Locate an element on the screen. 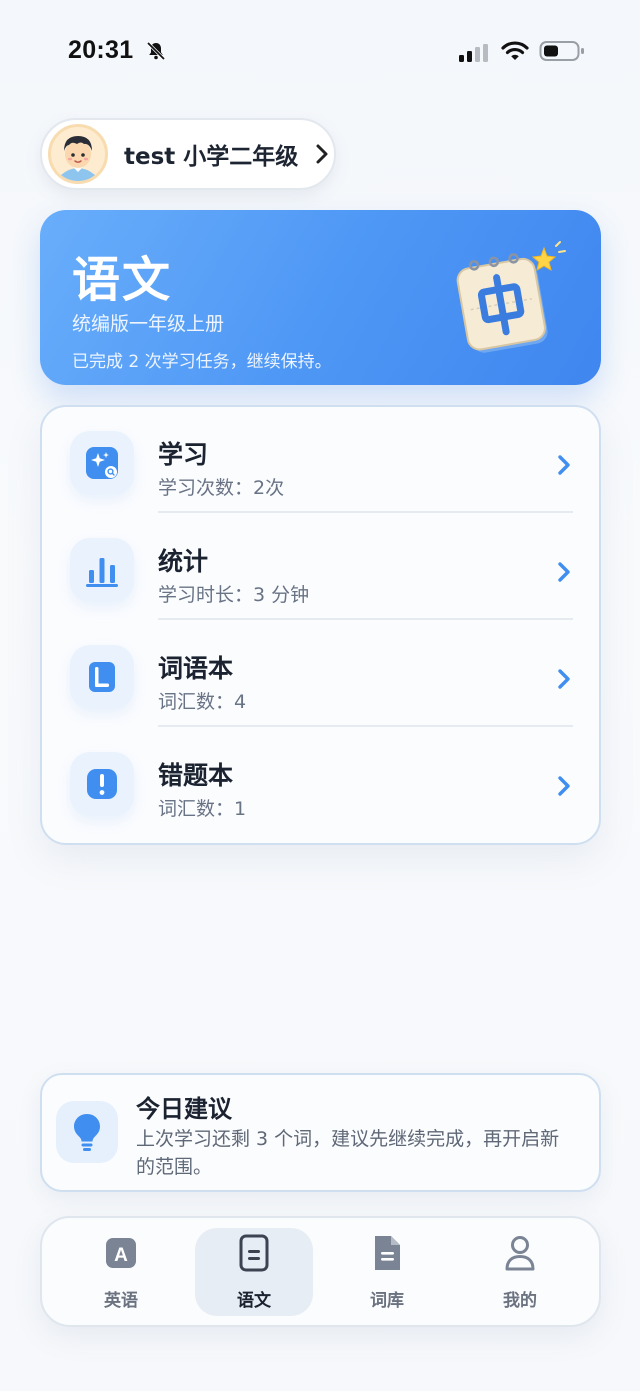 This screenshot has width=640, height=1391. lightbulb-icon is located at coordinates (87, 1132).